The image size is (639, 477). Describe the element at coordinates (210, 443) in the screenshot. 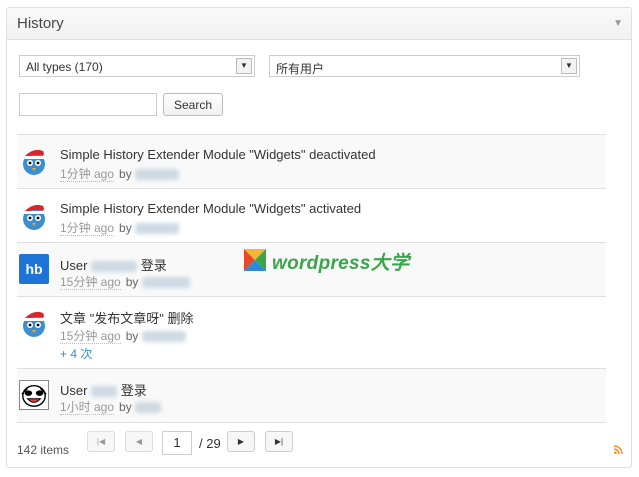

I see `total-pages: / 29` at that location.